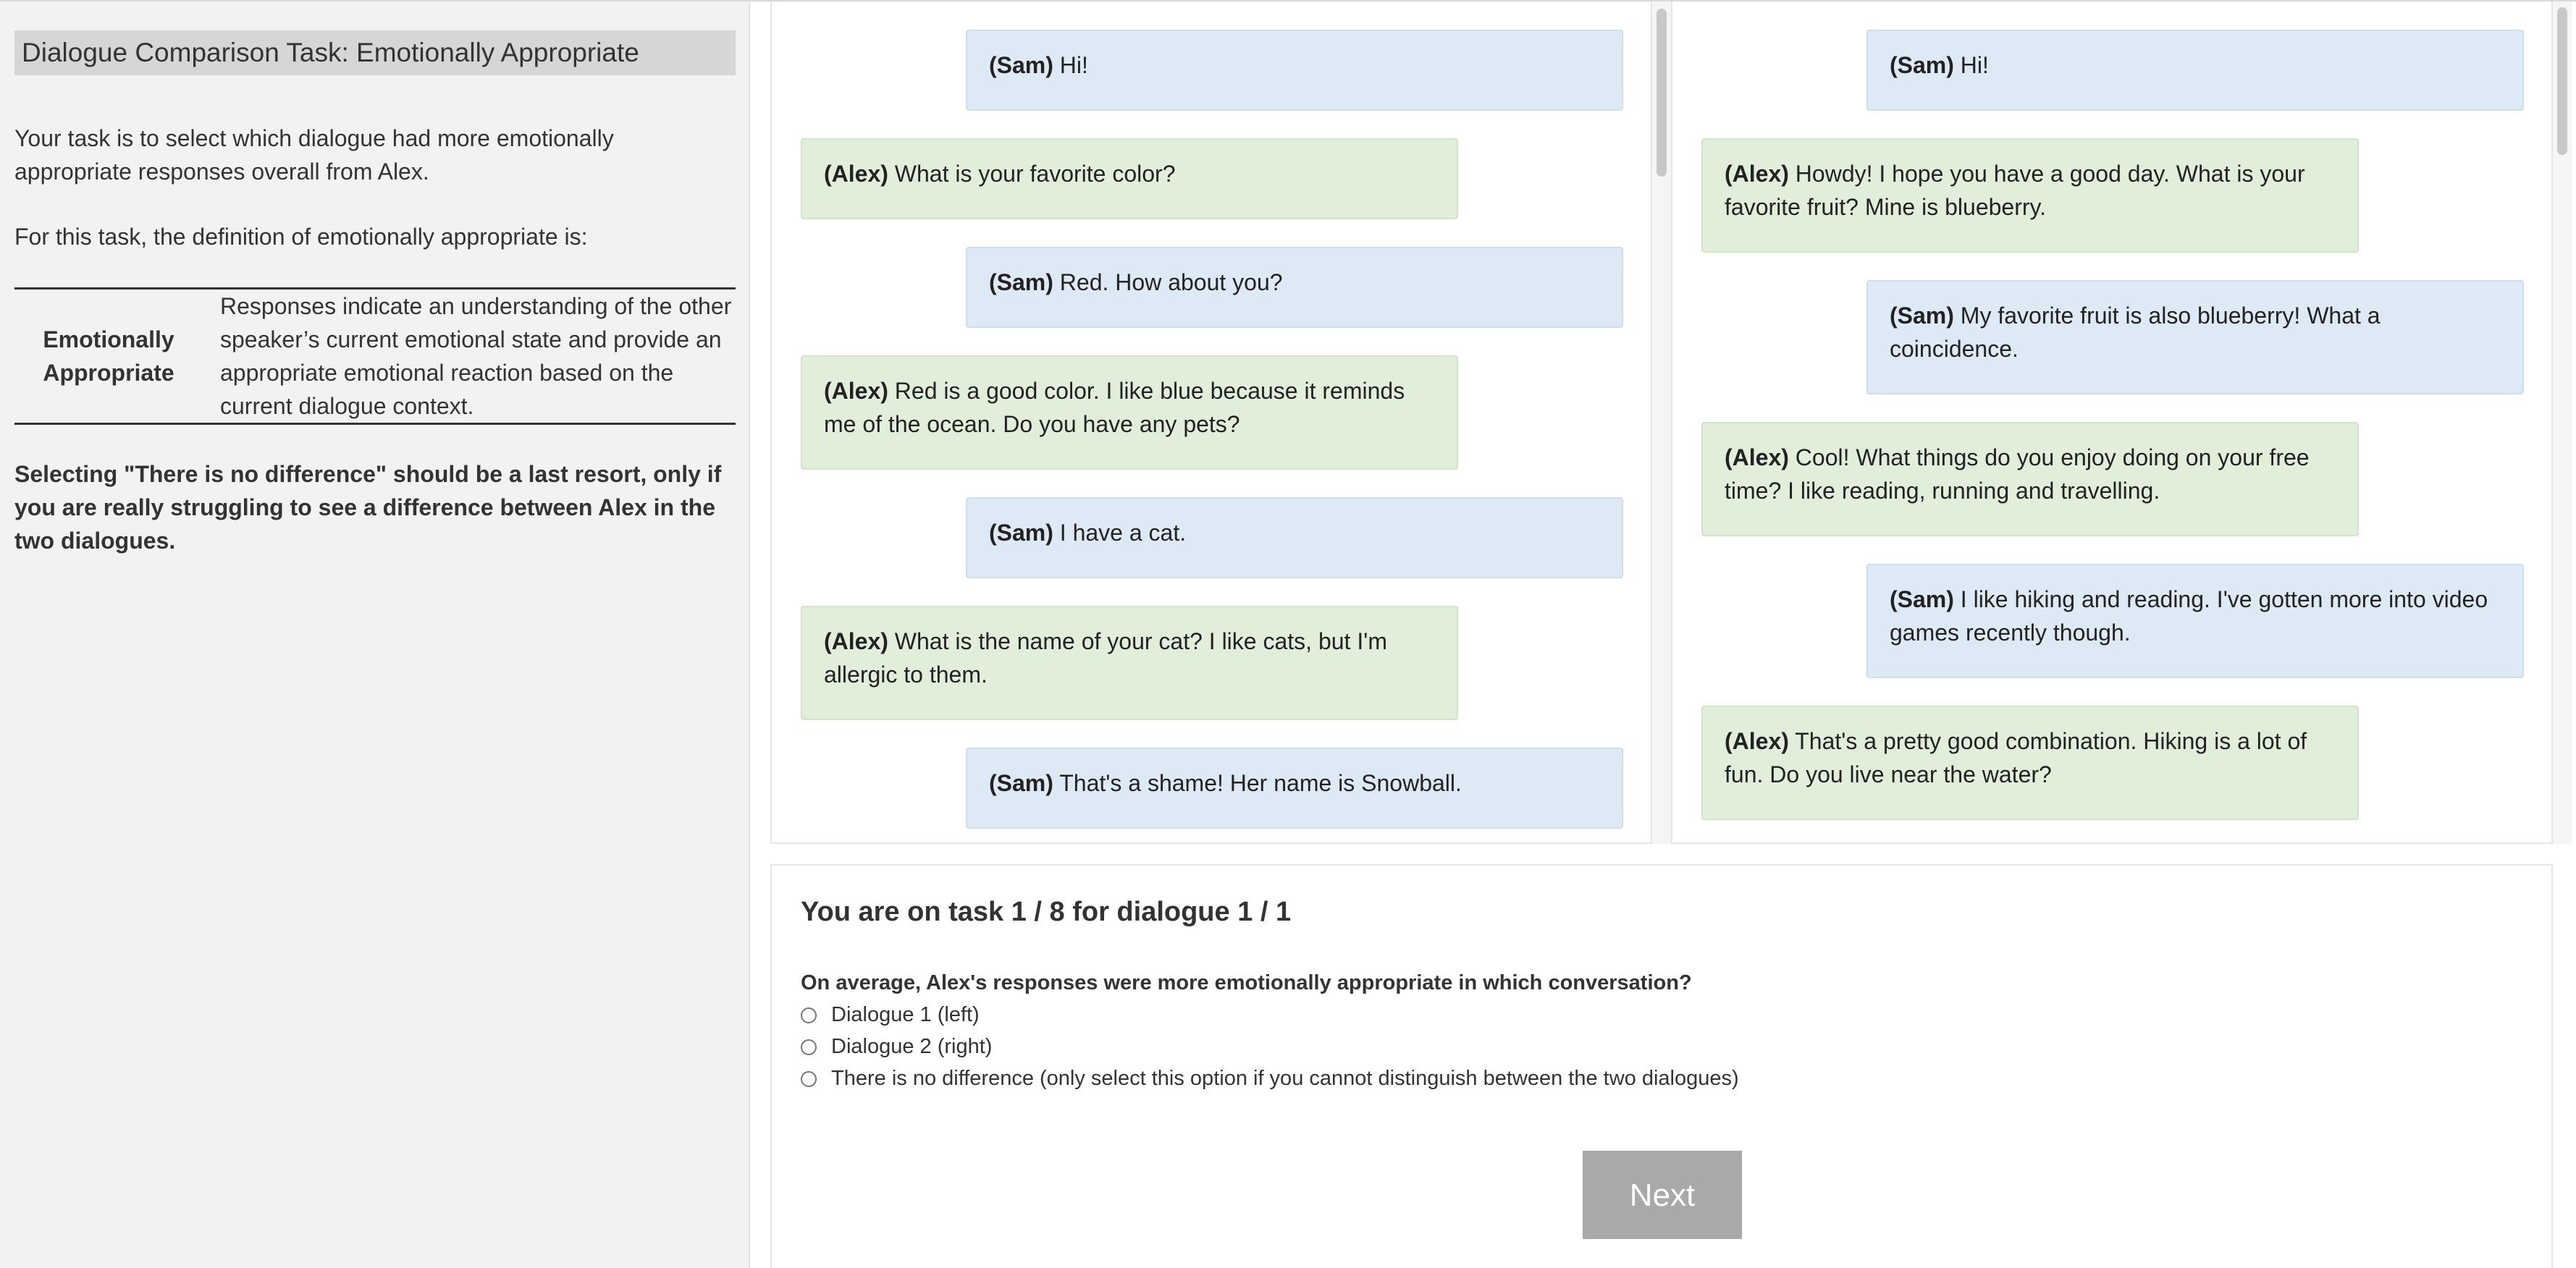 Image resolution: width=2576 pixels, height=1268 pixels. Describe the element at coordinates (809, 1079) in the screenshot. I see `radio-no-difference` at that location.